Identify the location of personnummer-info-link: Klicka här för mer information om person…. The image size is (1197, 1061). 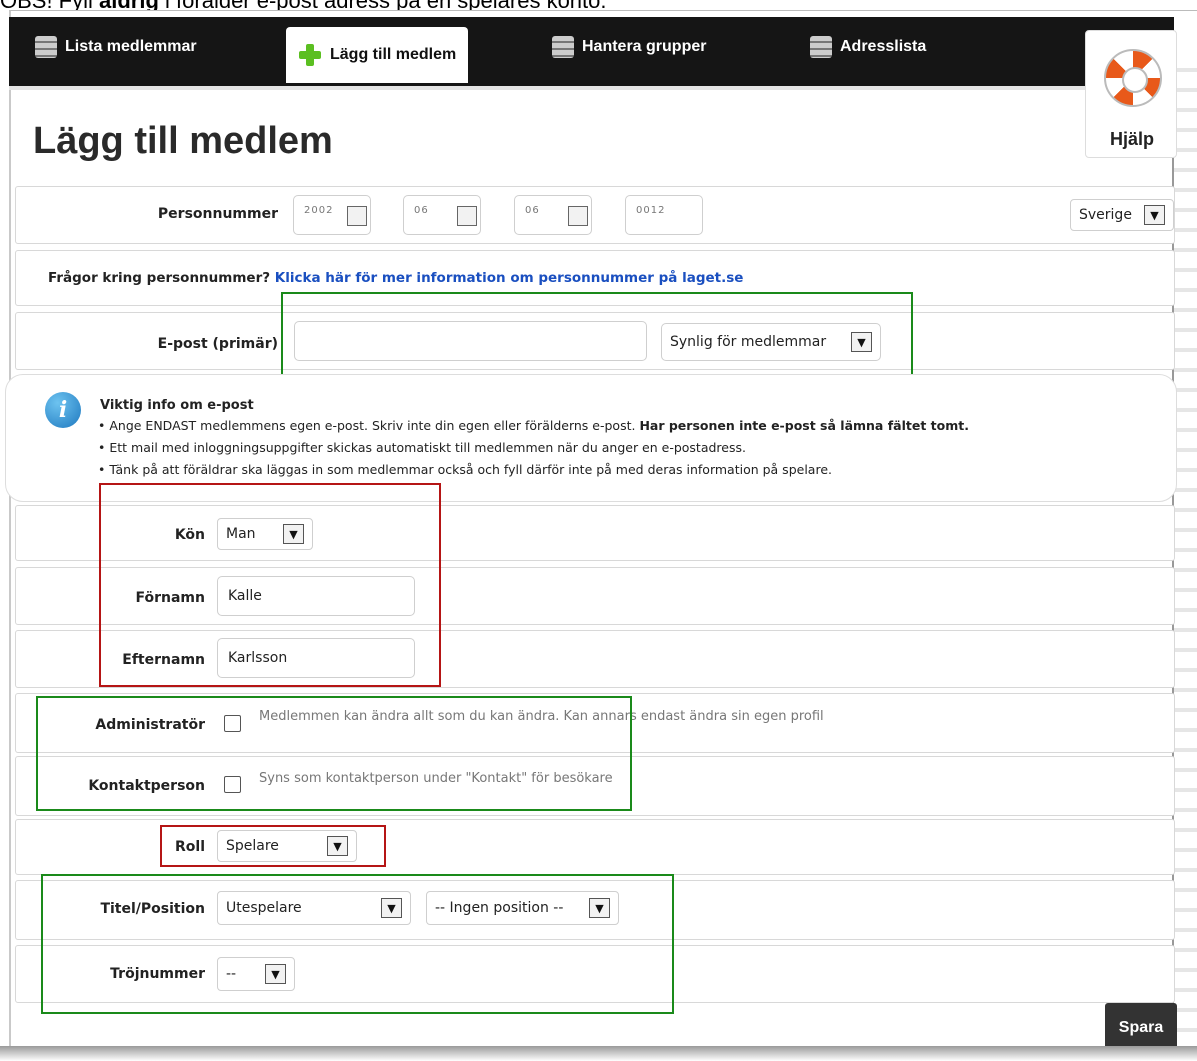
(509, 278).